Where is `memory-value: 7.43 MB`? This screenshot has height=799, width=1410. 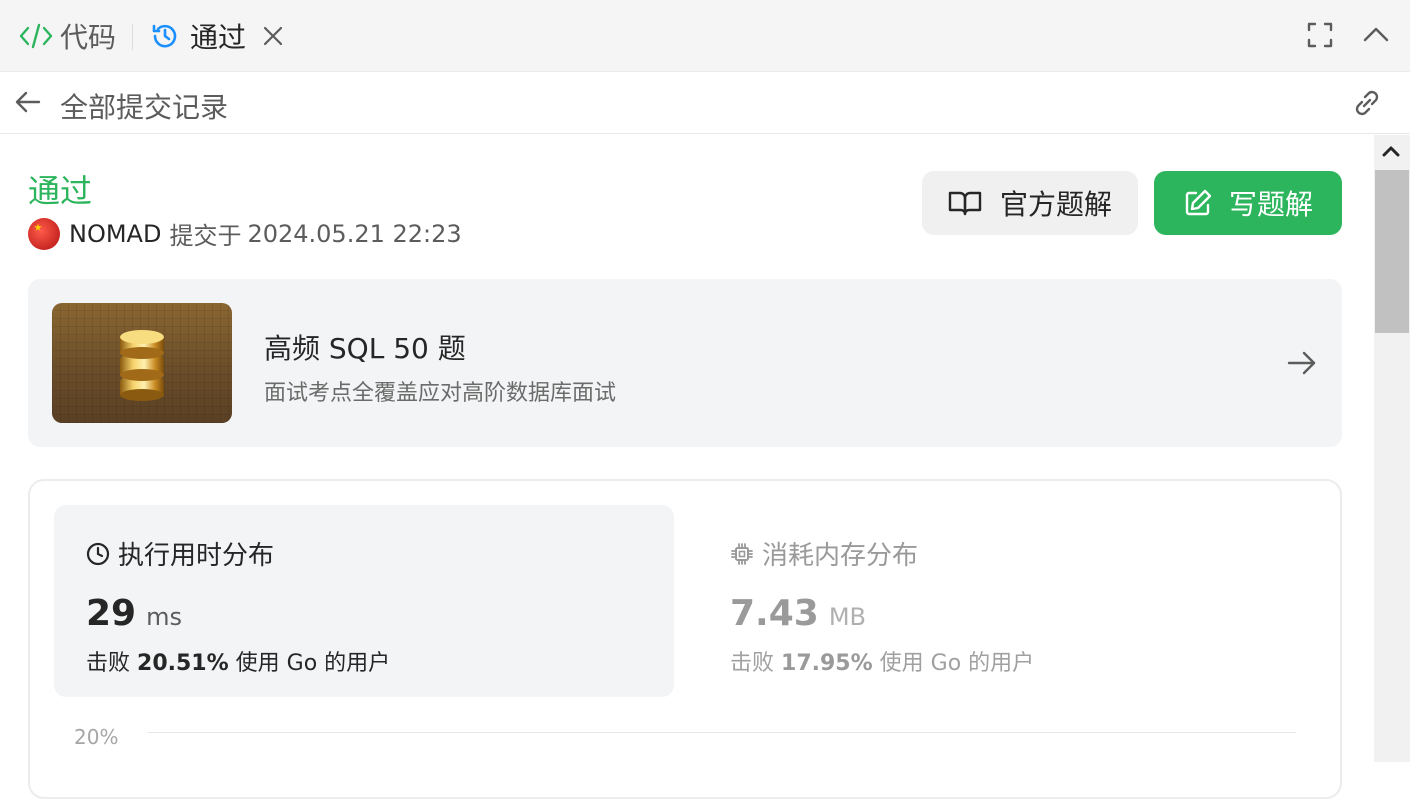 memory-value: 7.43 MB is located at coordinates (798, 613).